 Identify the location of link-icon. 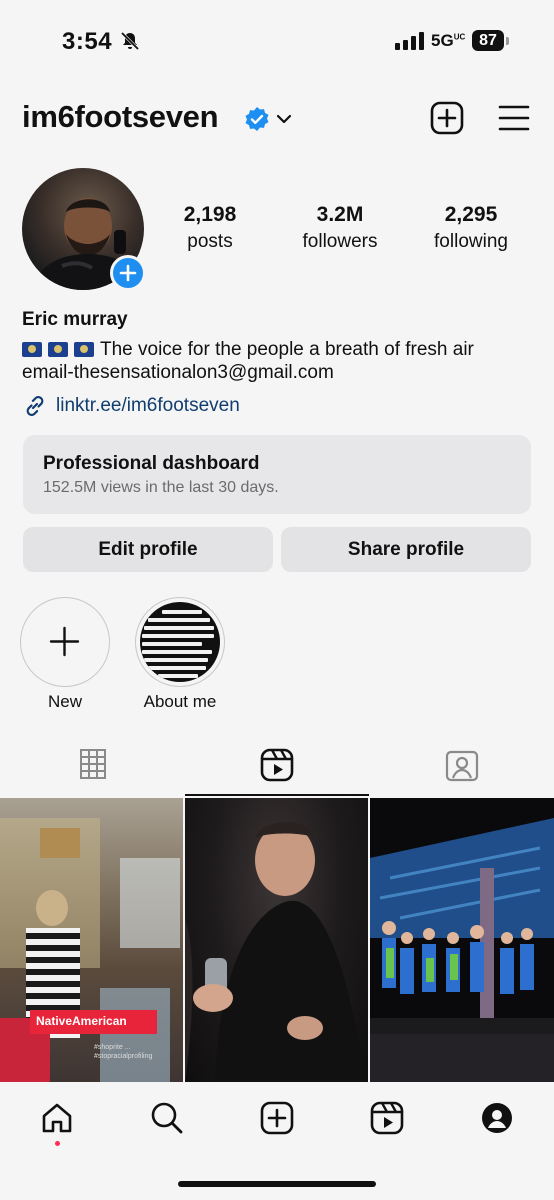
(35, 406).